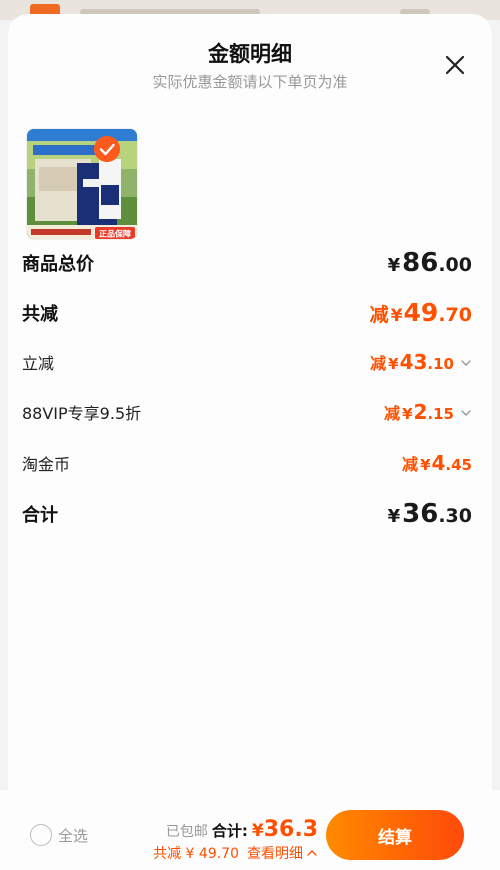 The image size is (500, 870). I want to click on product-image: 正品保障, so click(82, 184).